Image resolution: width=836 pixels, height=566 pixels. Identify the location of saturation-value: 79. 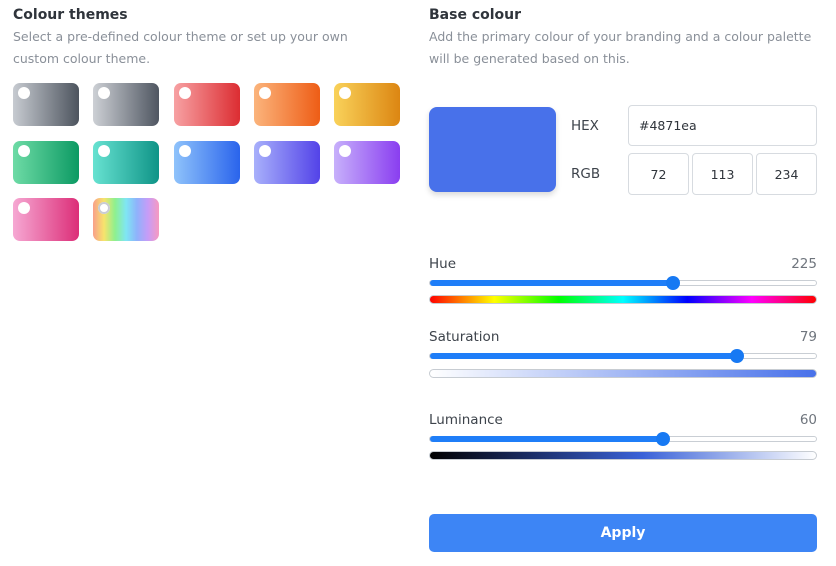
(808, 337).